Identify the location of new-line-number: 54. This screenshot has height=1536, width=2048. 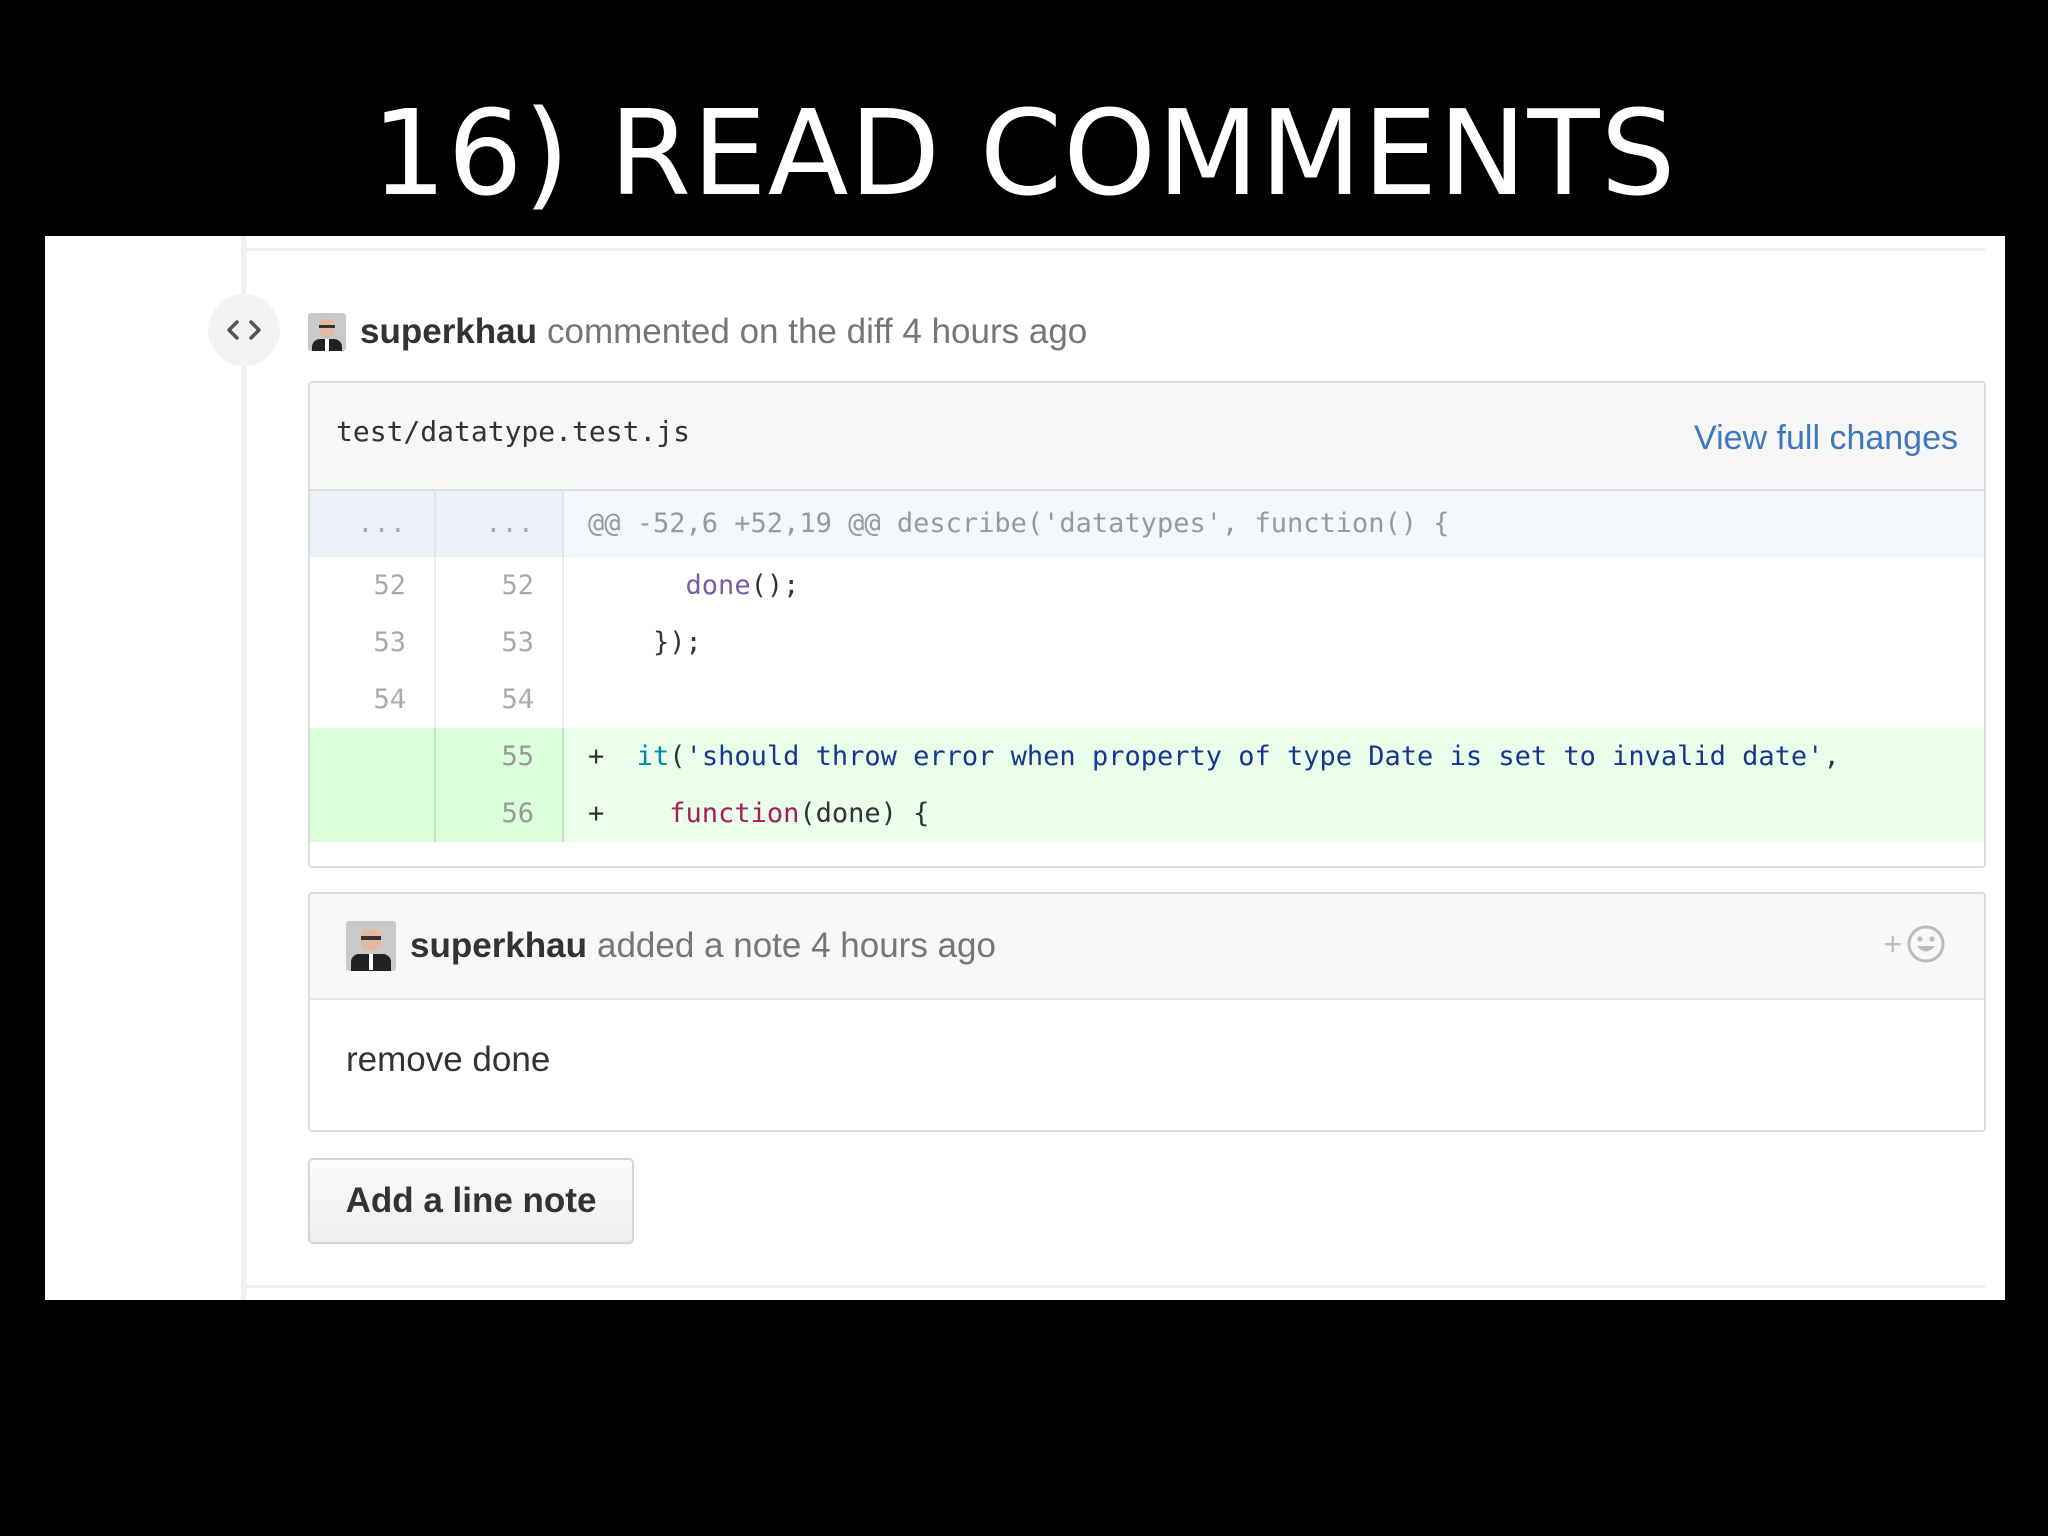
(500, 699).